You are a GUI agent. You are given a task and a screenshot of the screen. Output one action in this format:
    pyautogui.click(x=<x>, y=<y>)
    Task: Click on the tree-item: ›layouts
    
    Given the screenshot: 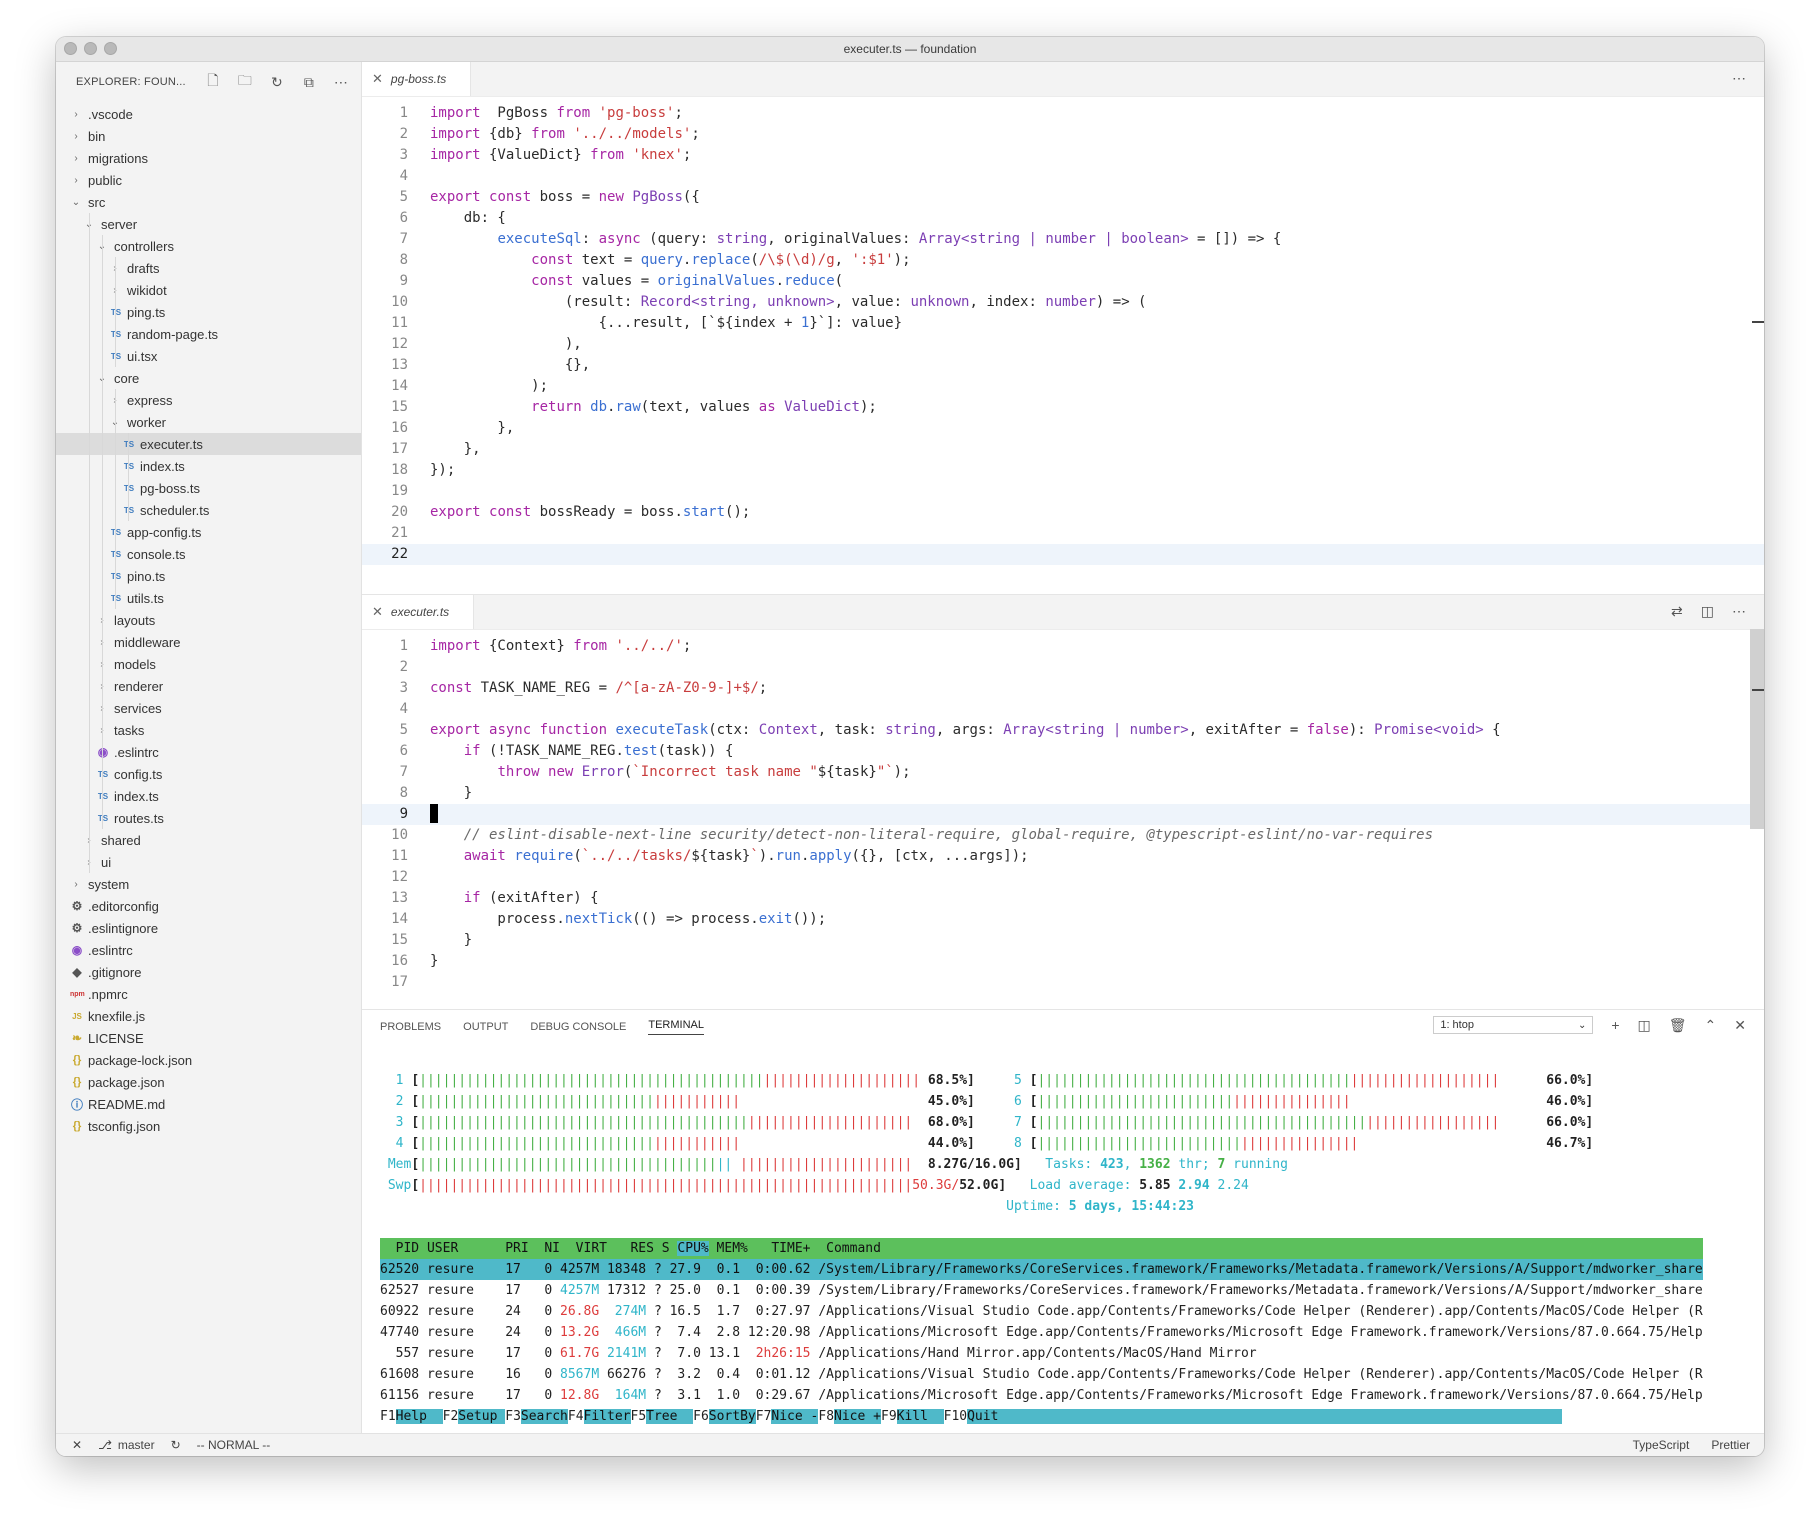 What is the action you would take?
    pyautogui.click(x=208, y=620)
    